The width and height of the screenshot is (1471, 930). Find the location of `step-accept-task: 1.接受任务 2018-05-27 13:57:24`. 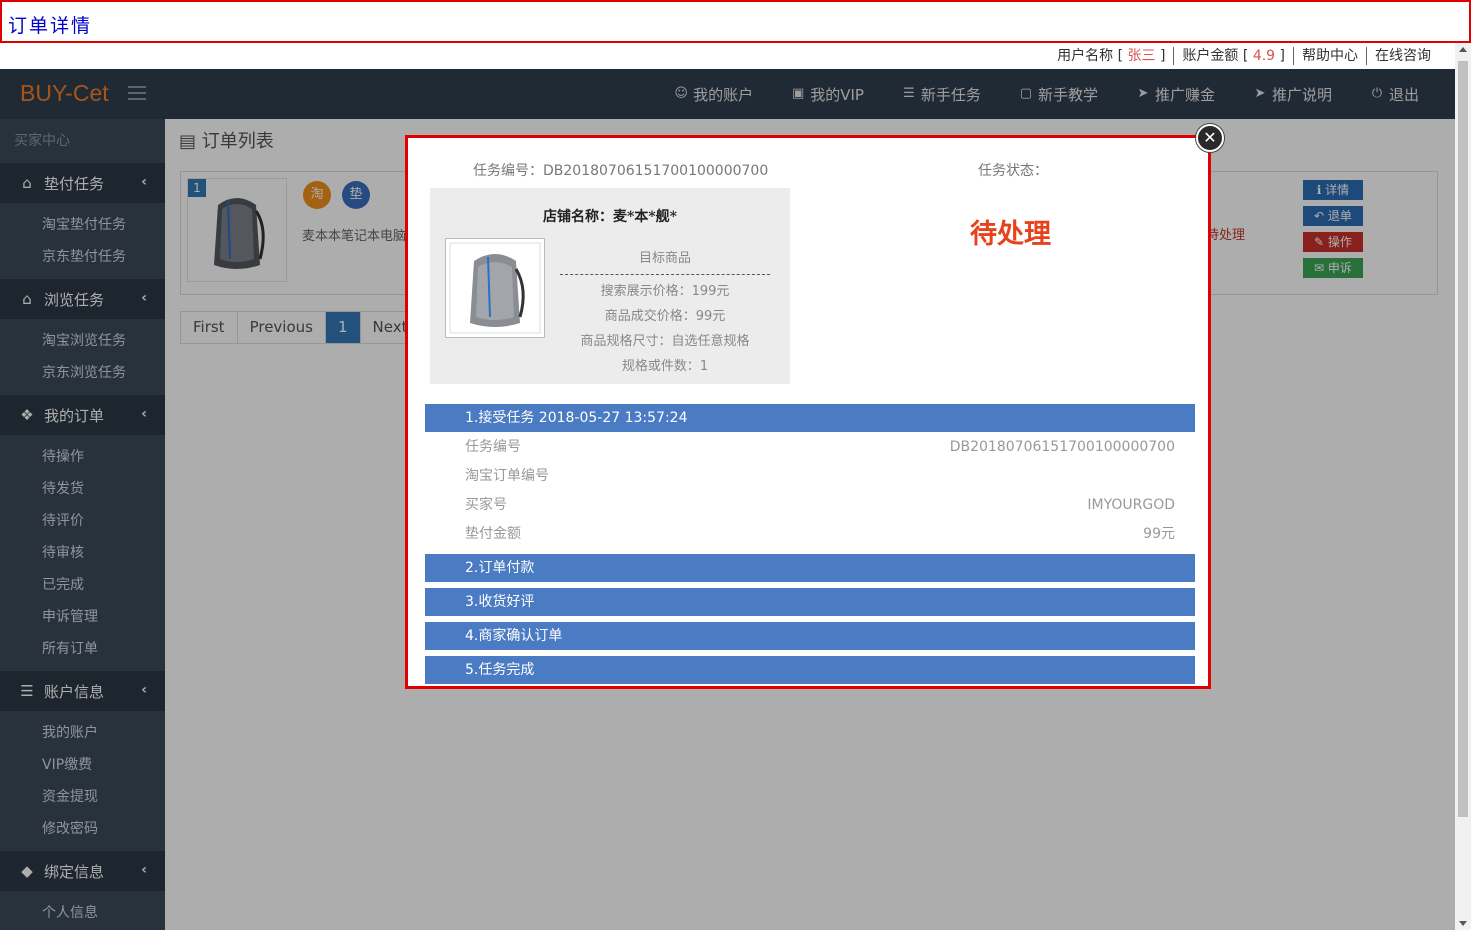

step-accept-task: 1.接受任务 2018-05-27 13:57:24 is located at coordinates (810, 418).